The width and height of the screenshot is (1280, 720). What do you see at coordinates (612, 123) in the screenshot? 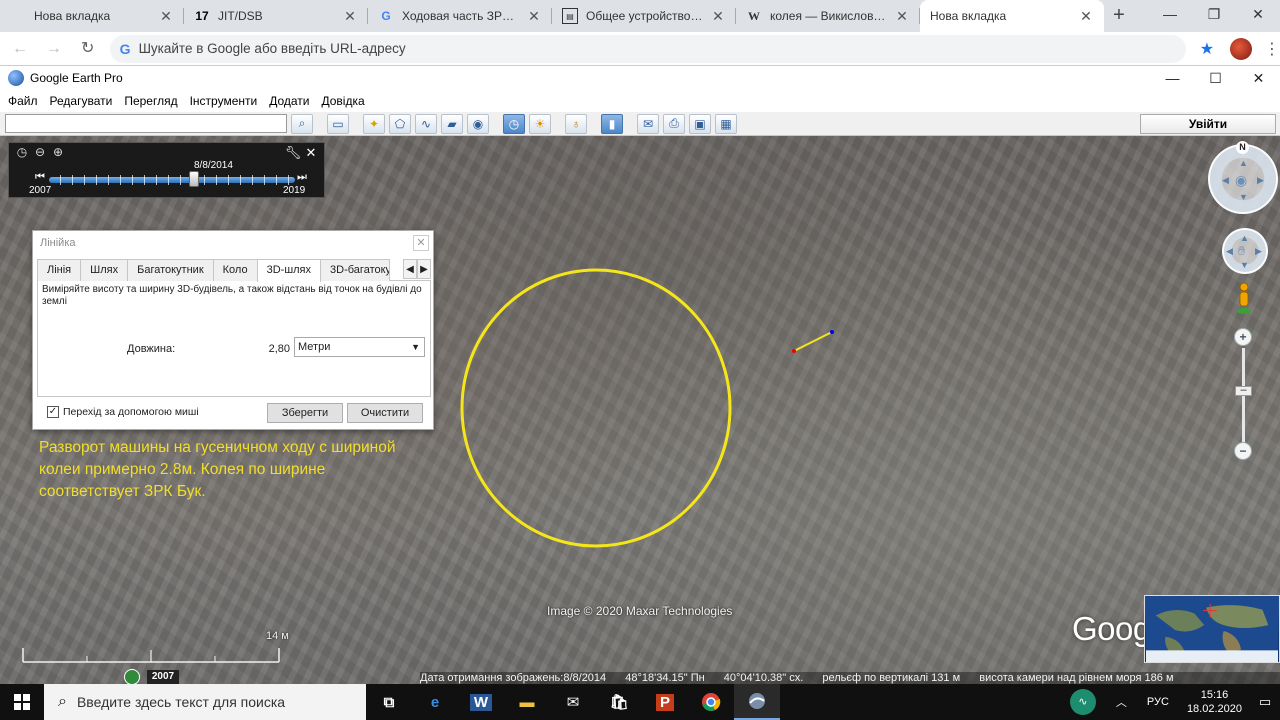
I see `ruler-icon: ▮` at bounding box center [612, 123].